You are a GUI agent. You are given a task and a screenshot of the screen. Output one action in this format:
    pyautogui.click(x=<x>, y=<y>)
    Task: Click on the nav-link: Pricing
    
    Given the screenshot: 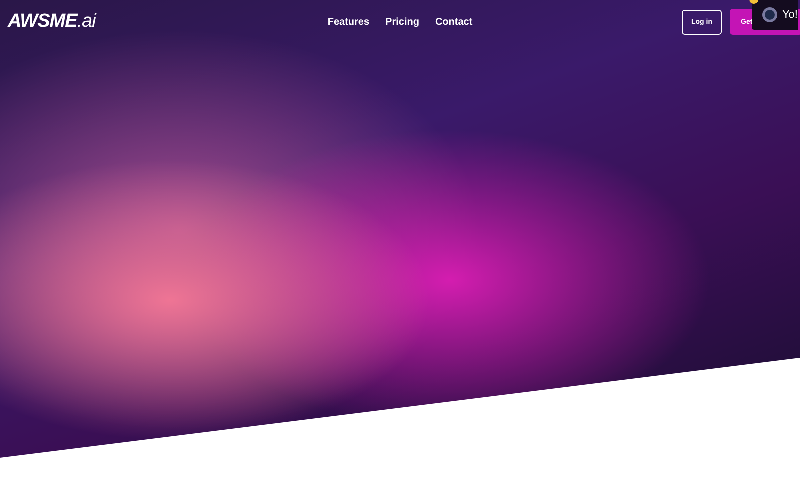 What is the action you would take?
    pyautogui.click(x=403, y=22)
    